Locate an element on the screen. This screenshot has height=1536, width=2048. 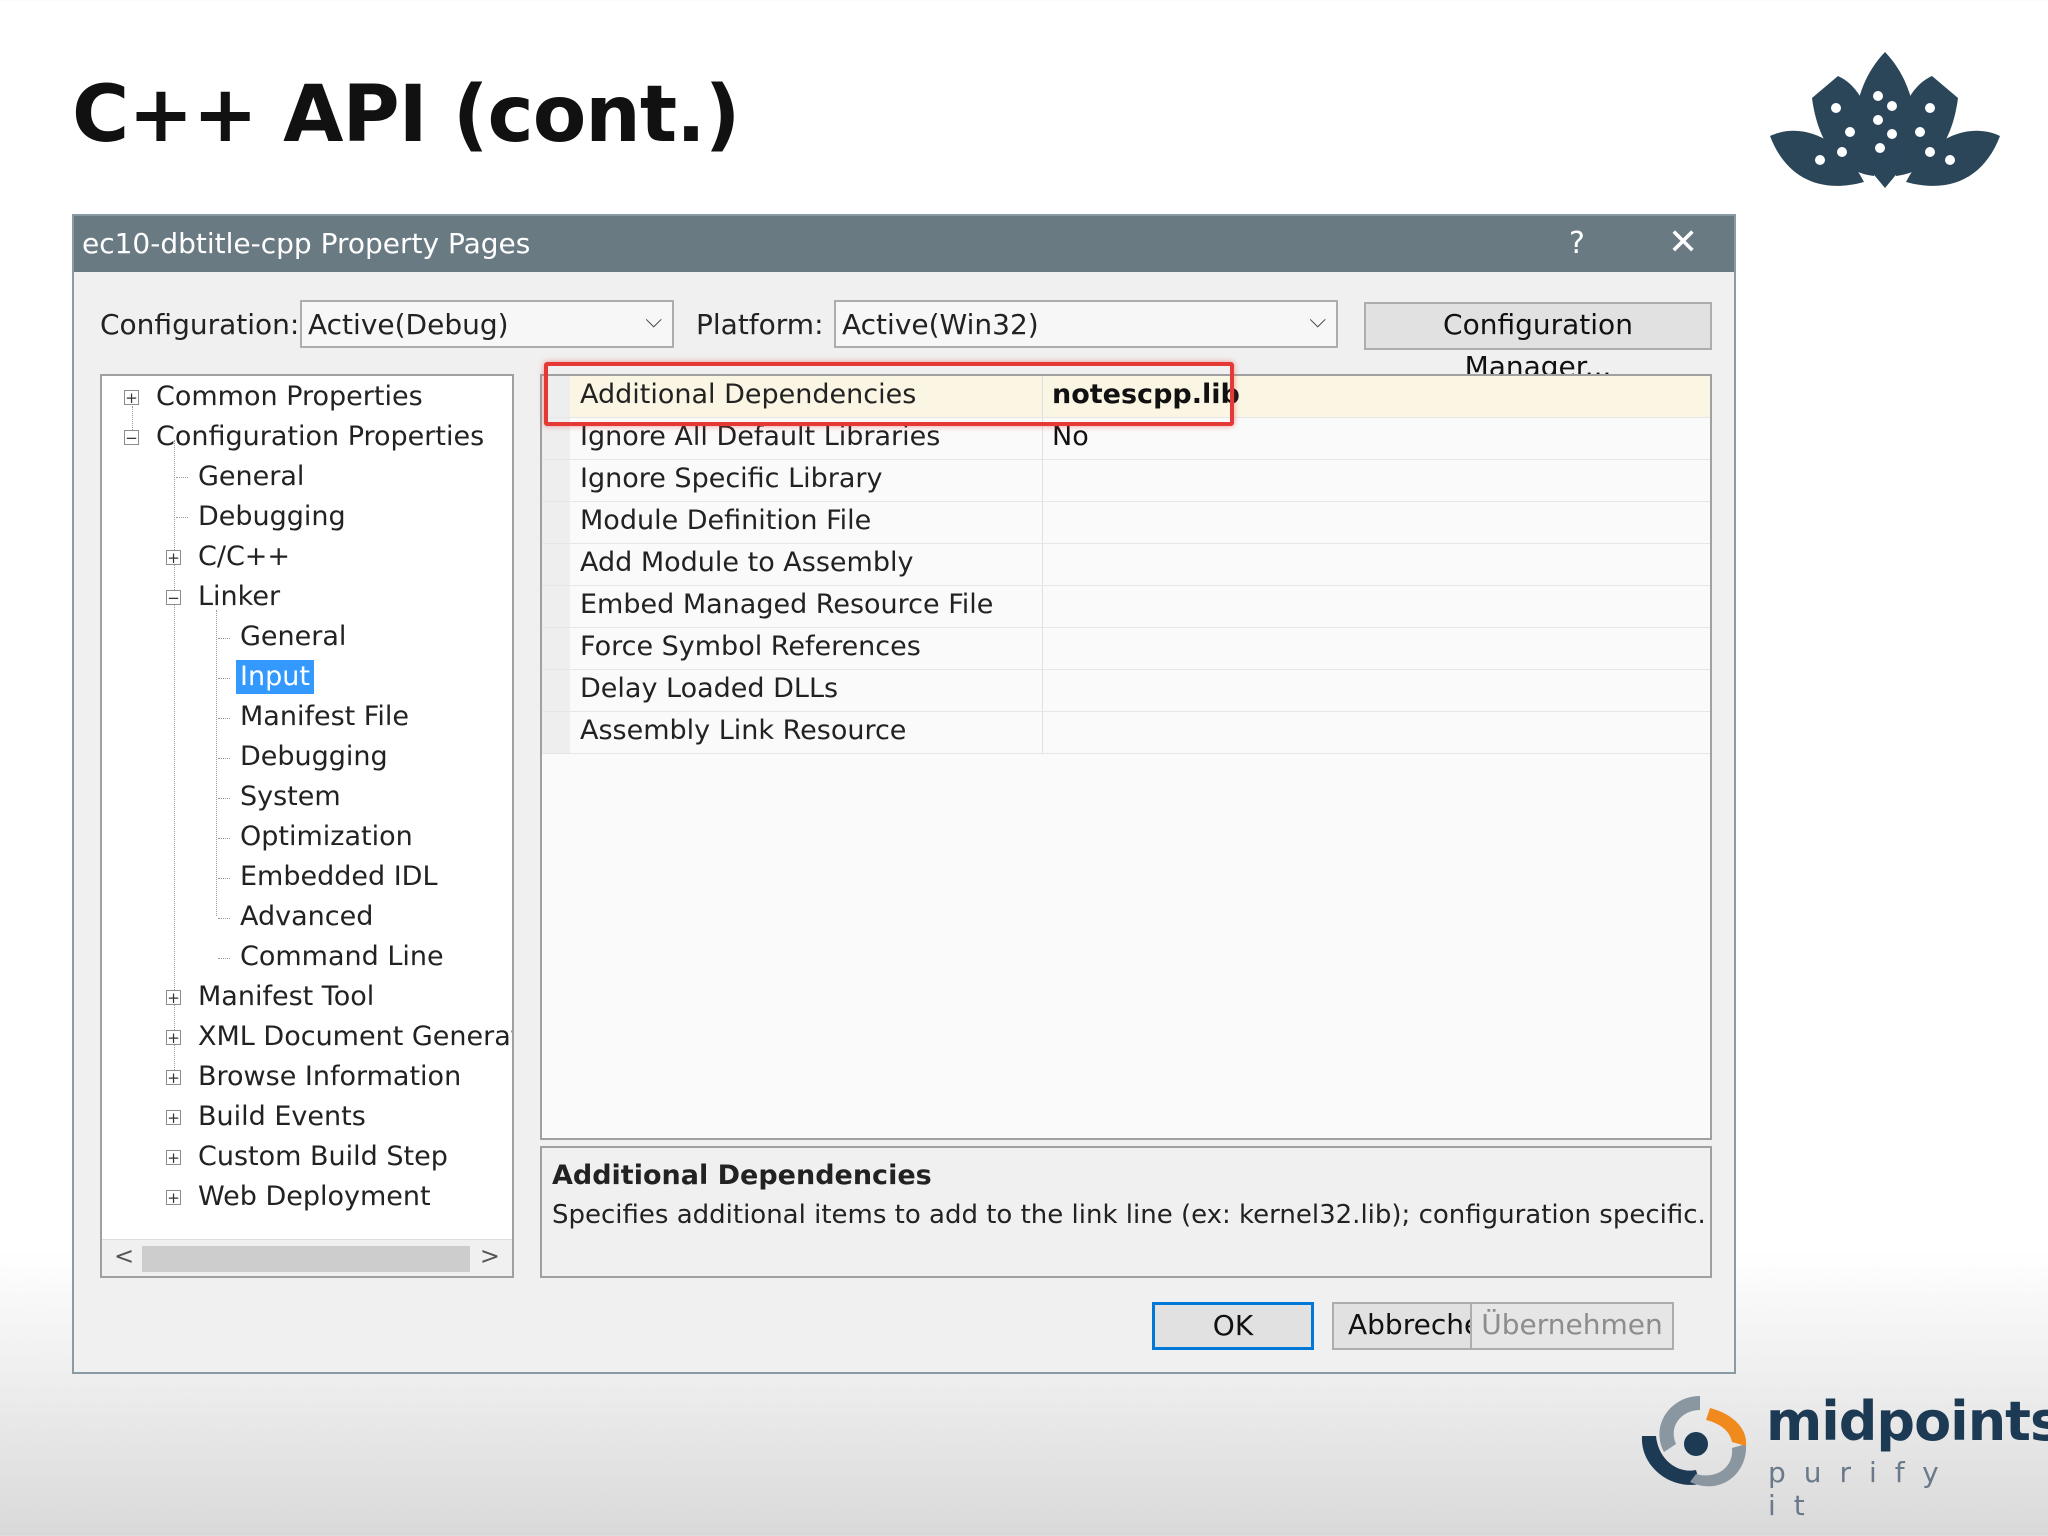
configuration-label: Configuration: is located at coordinates (200, 324).